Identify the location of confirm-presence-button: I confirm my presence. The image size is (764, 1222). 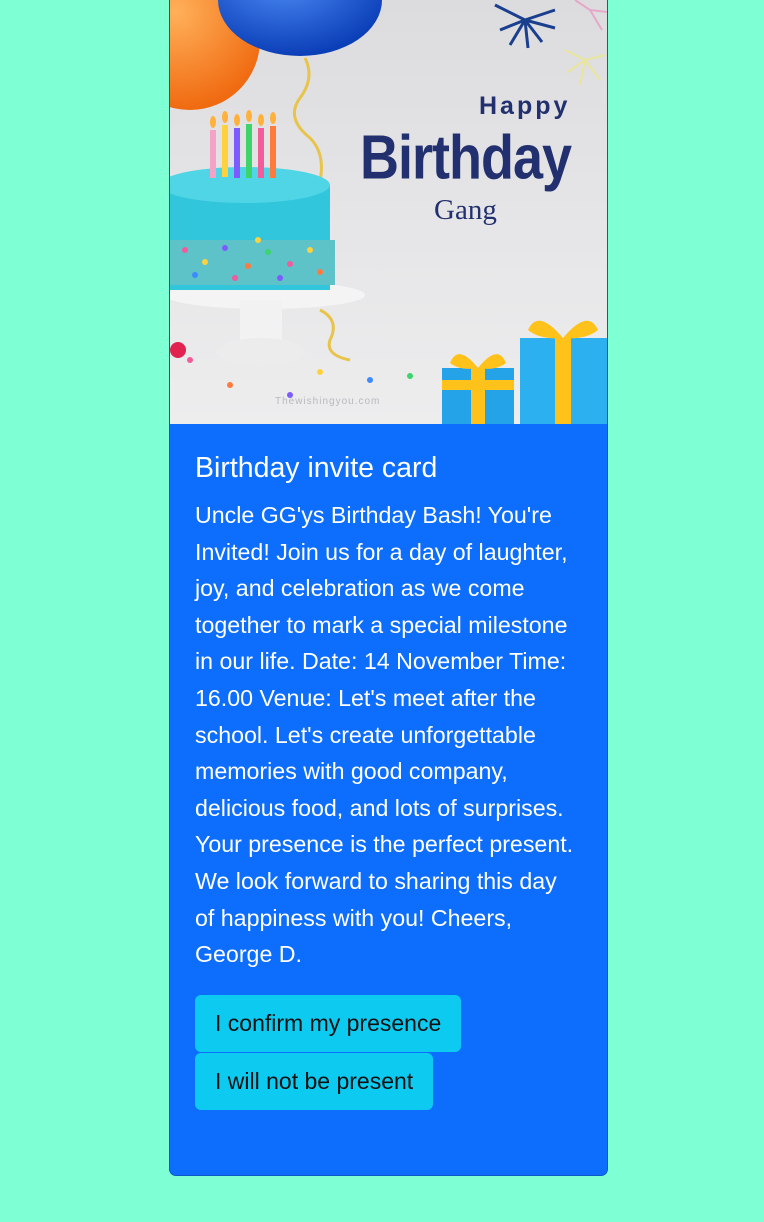
(328, 1023).